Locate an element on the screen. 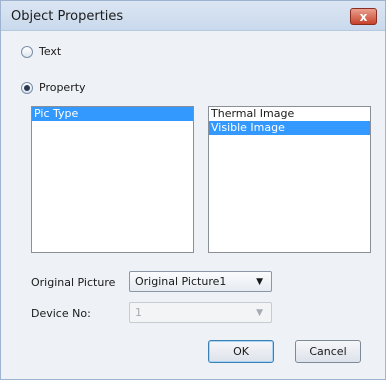 Image resolution: width=386 pixels, height=380 pixels. property-radio-option: Property is located at coordinates (53, 87).